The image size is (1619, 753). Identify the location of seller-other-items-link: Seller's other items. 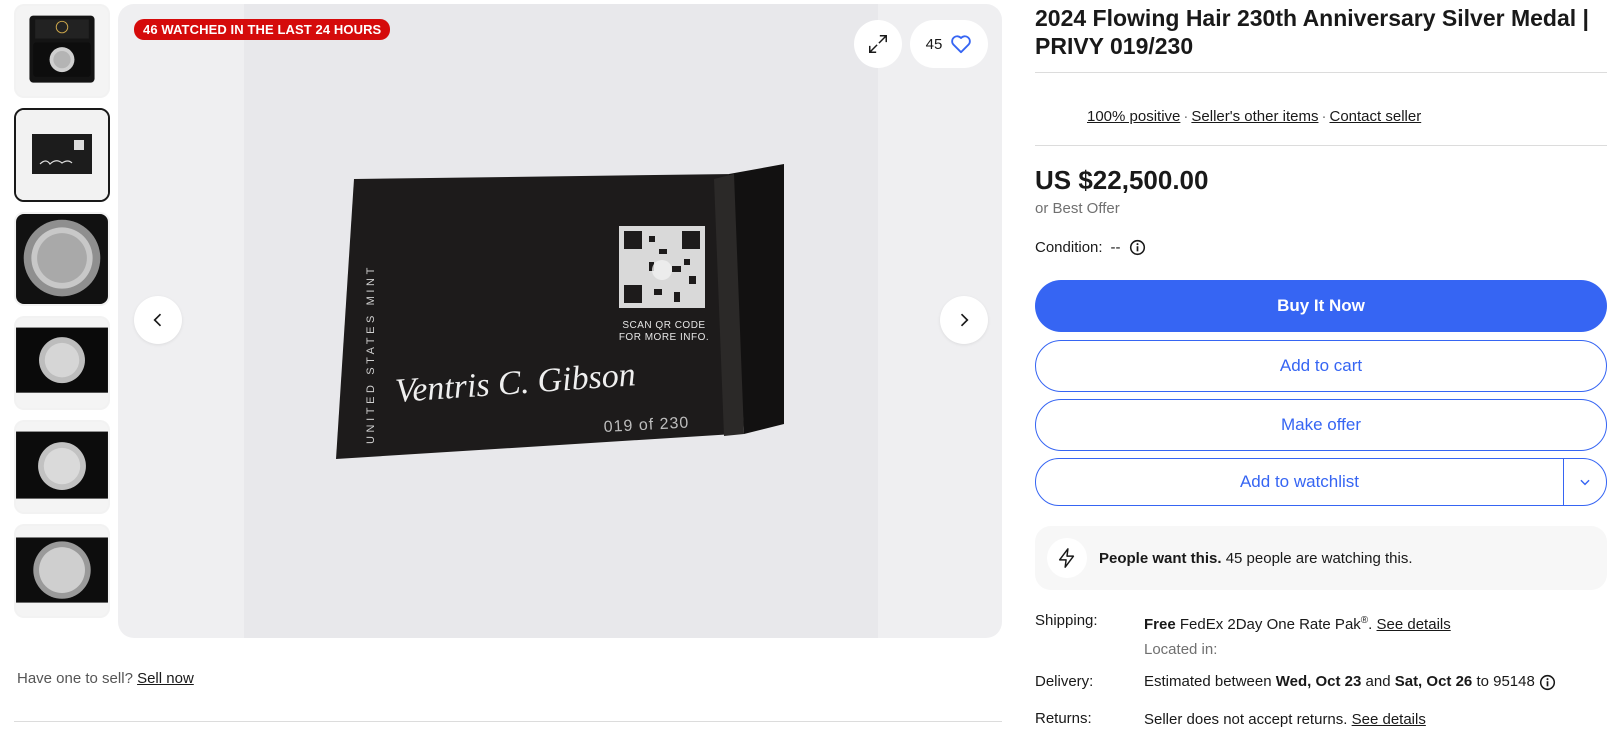
(1254, 116).